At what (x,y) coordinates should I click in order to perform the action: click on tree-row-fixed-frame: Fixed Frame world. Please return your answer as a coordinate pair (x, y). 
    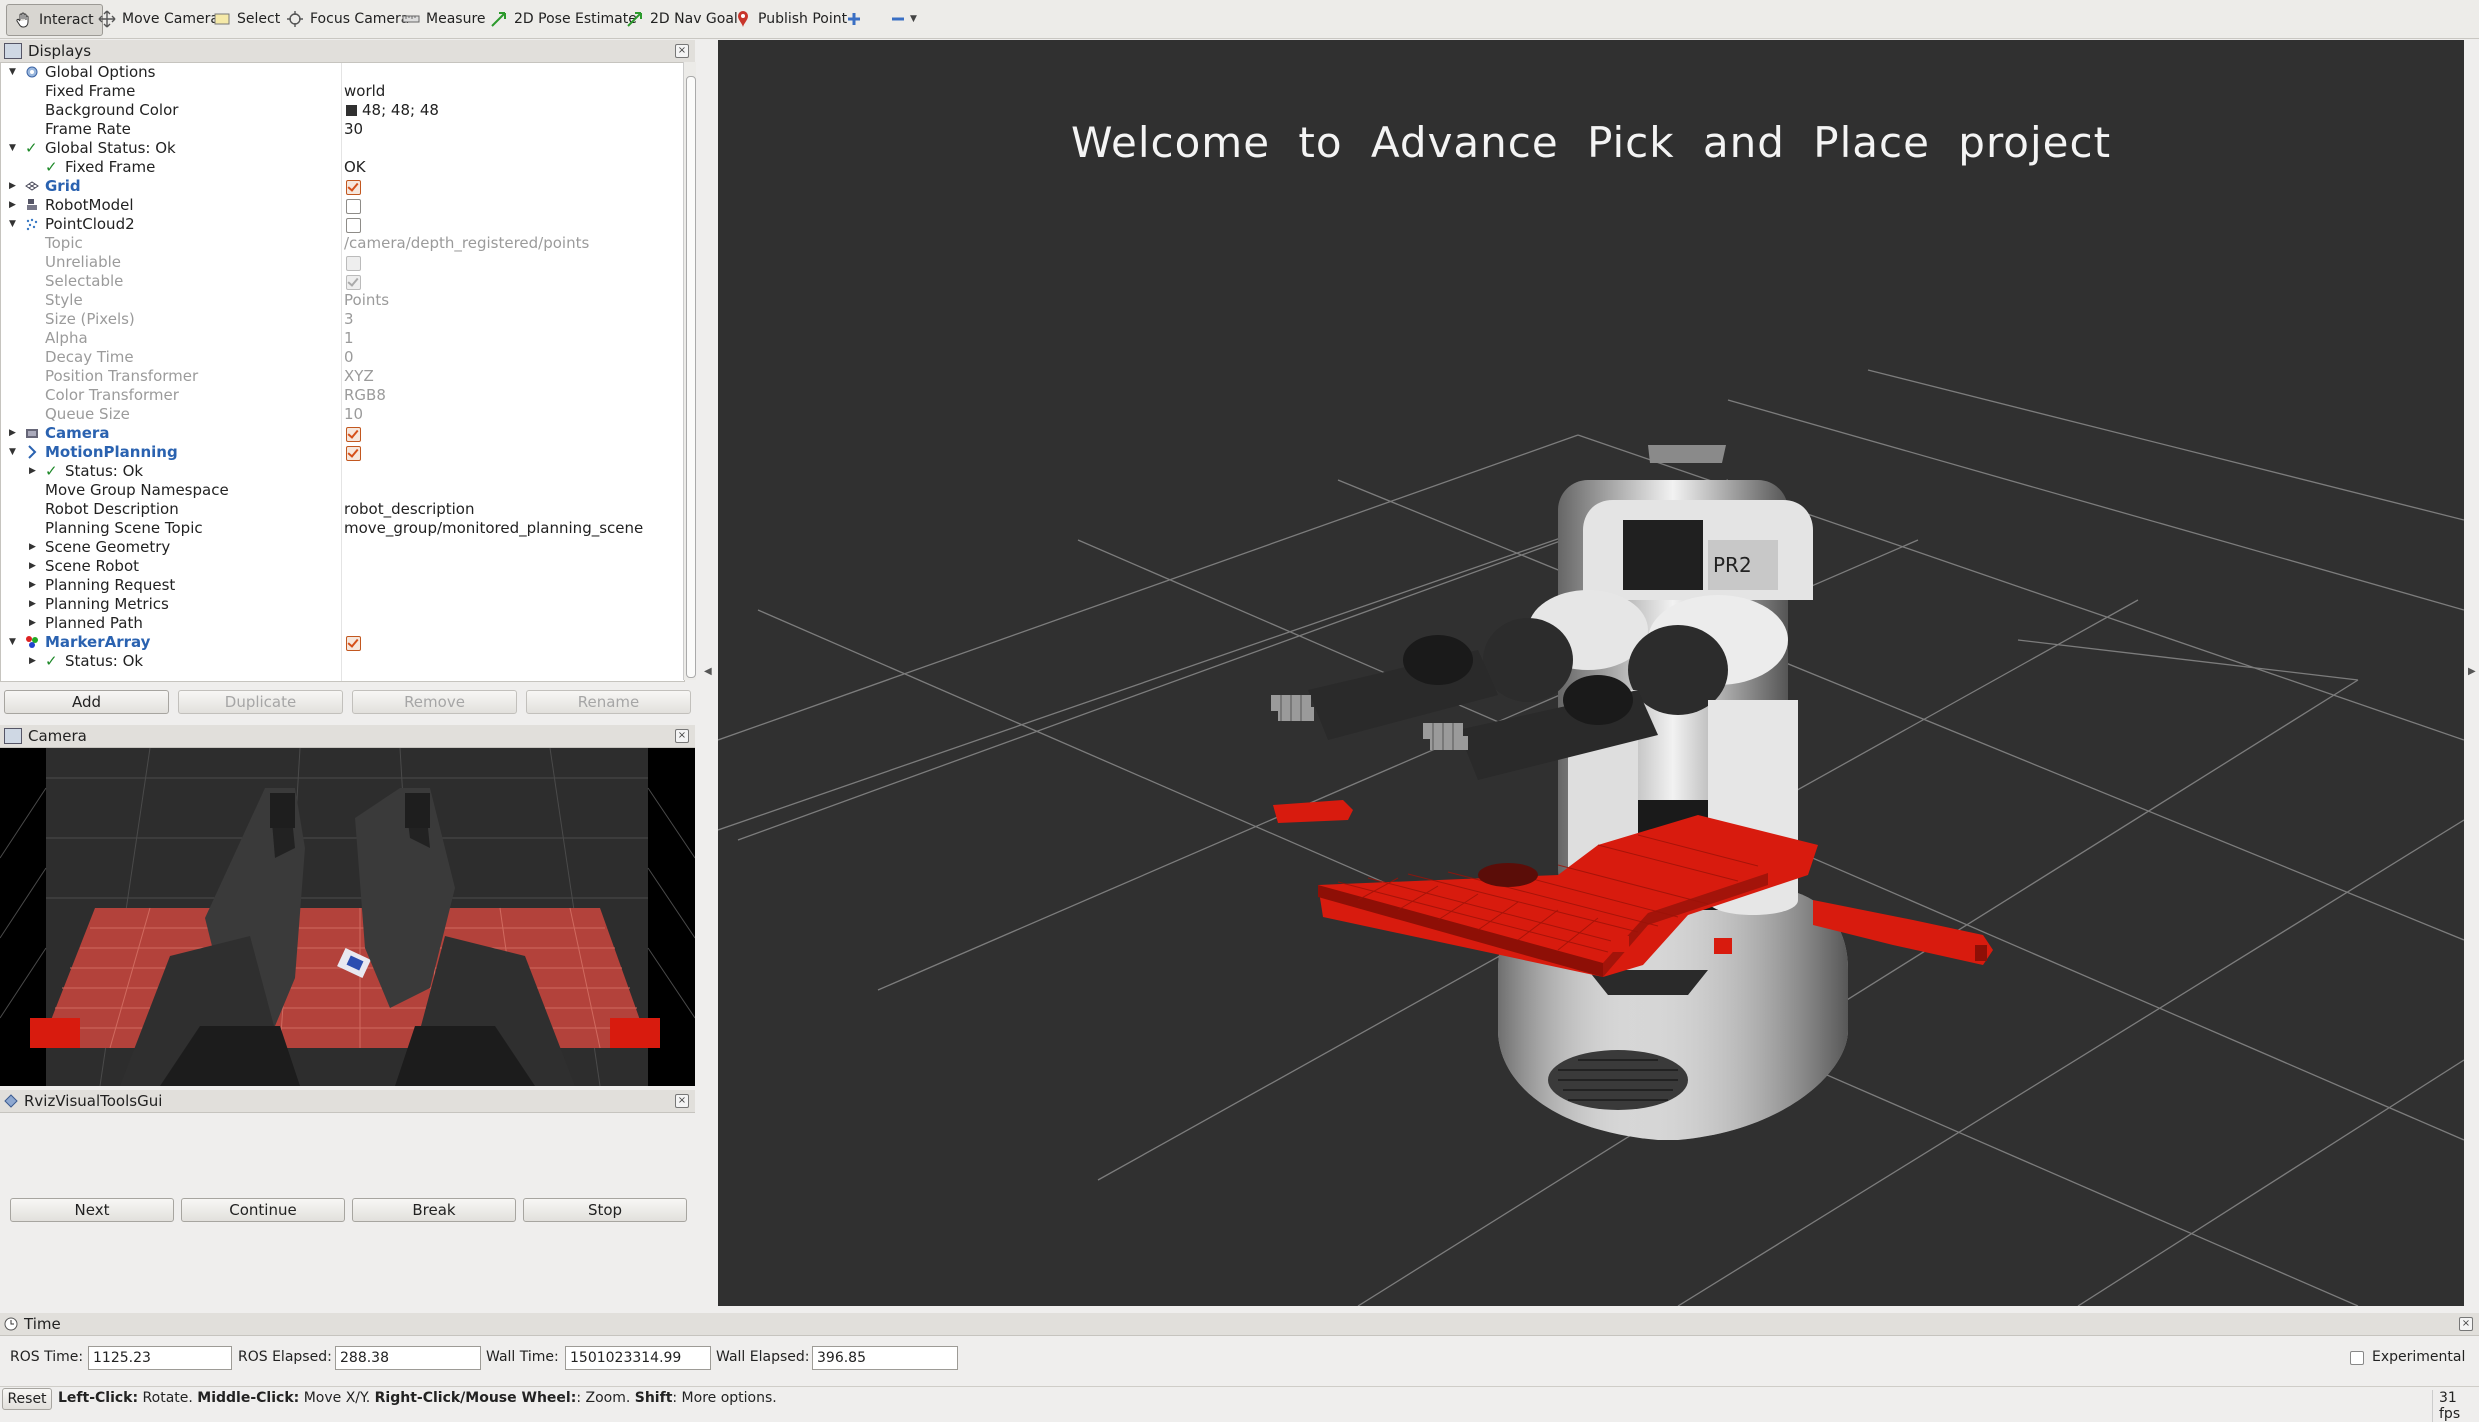
    Looking at the image, I should click on (331, 91).